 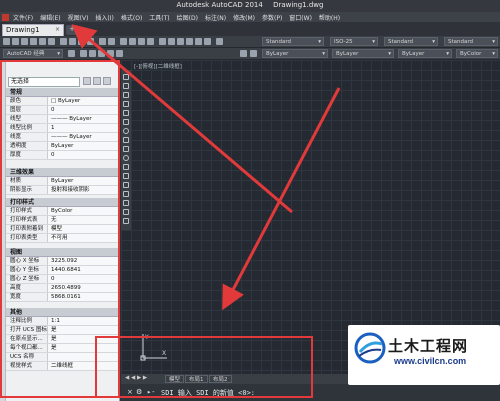 What do you see at coordinates (354, 41) in the screenshot?
I see `dim-style-dropdown: ISO-25 ▾` at bounding box center [354, 41].